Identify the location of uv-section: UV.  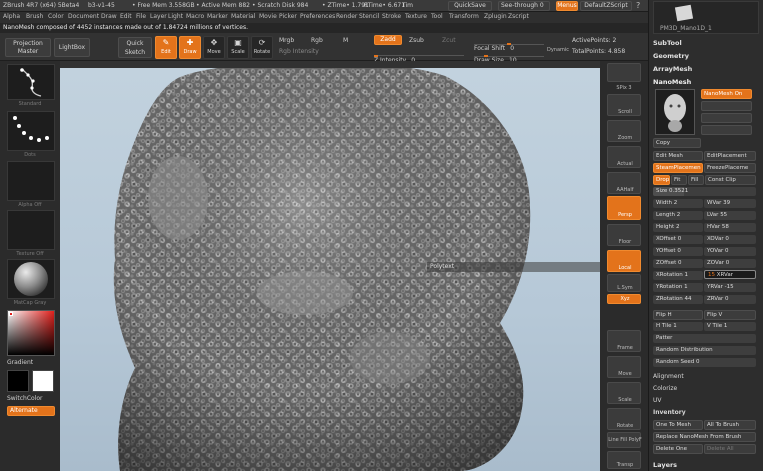
(657, 401).